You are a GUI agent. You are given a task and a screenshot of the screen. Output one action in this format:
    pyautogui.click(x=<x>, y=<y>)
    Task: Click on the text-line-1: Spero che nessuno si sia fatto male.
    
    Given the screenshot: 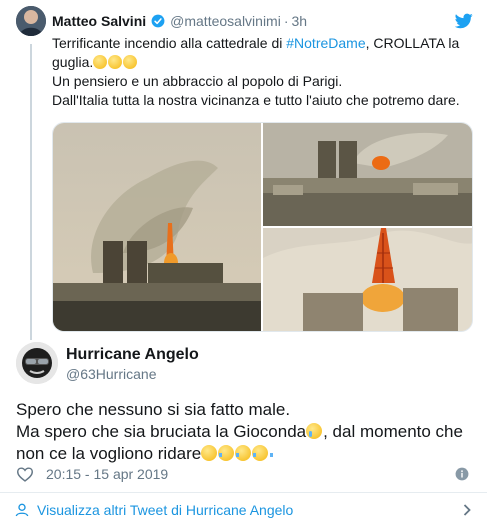 What is the action you would take?
    pyautogui.click(x=153, y=409)
    